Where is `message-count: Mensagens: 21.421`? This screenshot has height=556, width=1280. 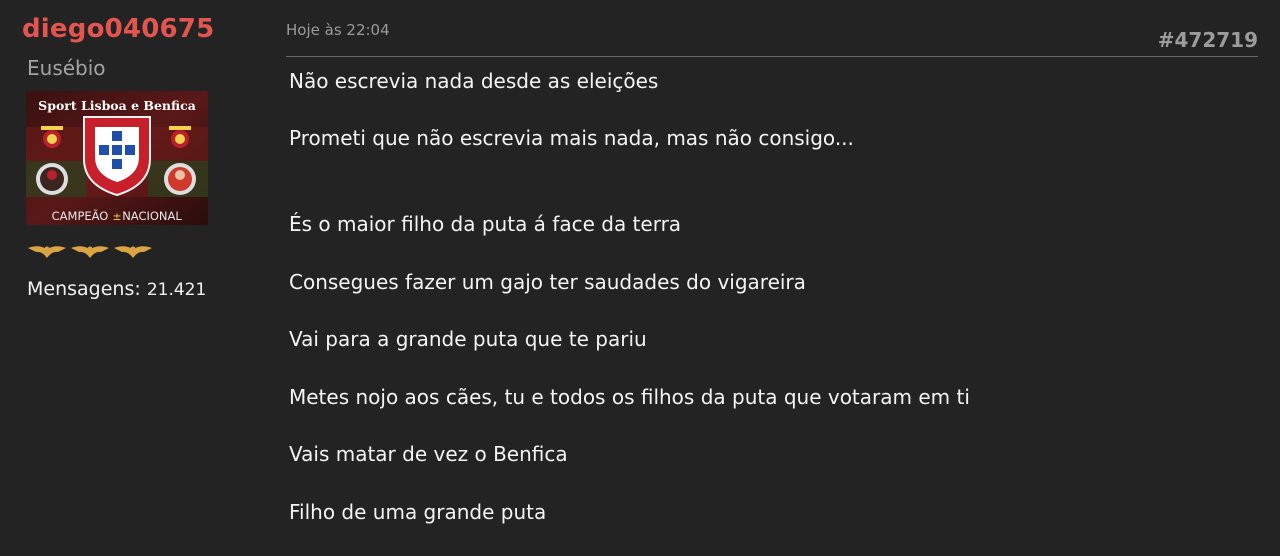
message-count: Mensagens: 21.421 is located at coordinates (116, 289).